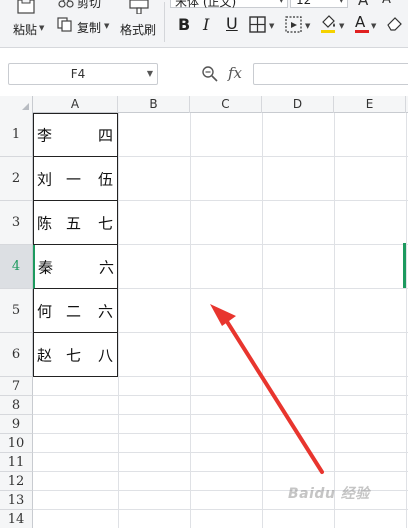 The image size is (408, 528). What do you see at coordinates (298, 104) in the screenshot?
I see `column-header-d: D` at bounding box center [298, 104].